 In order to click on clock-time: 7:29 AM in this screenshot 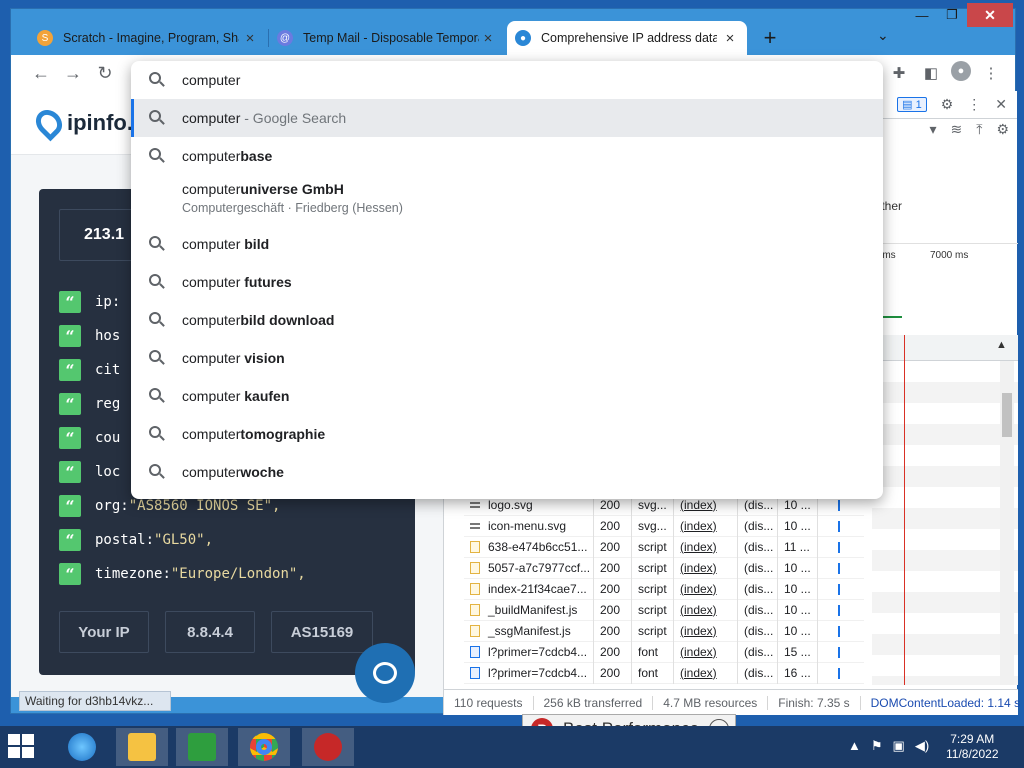, I will do `click(972, 739)`.